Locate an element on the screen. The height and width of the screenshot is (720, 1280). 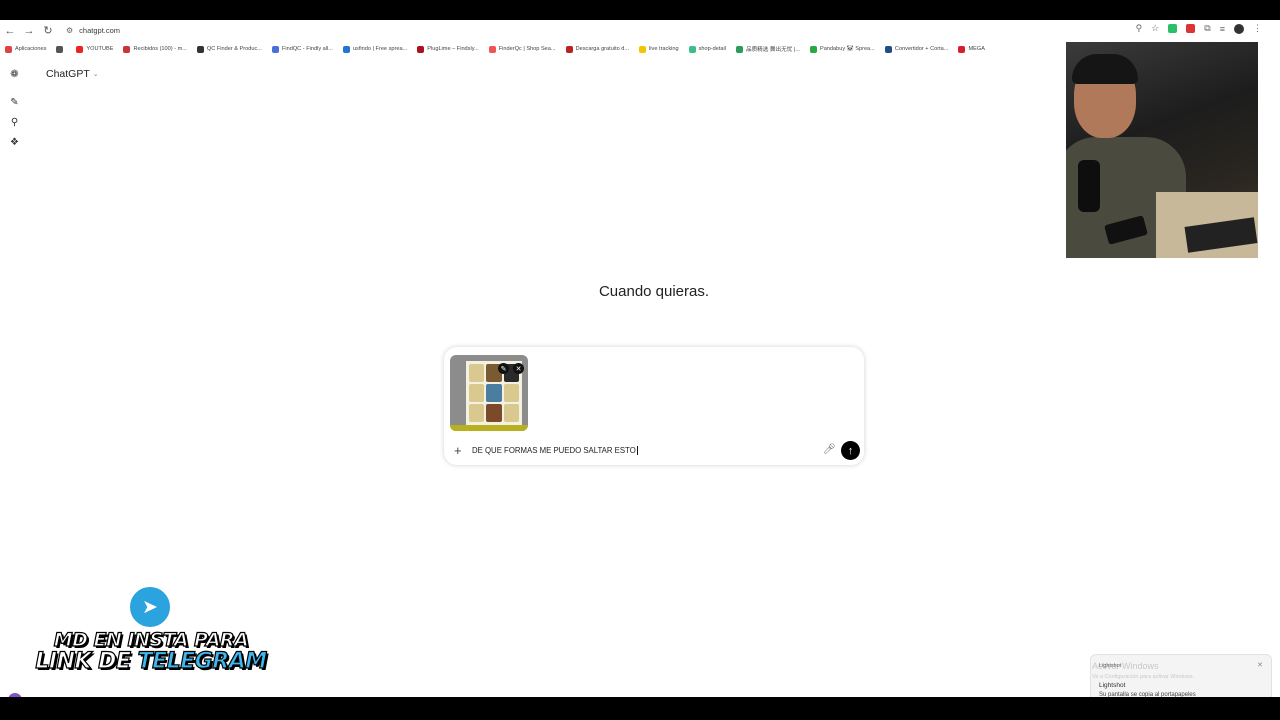
extension-green-icon is located at coordinates (1173, 28).